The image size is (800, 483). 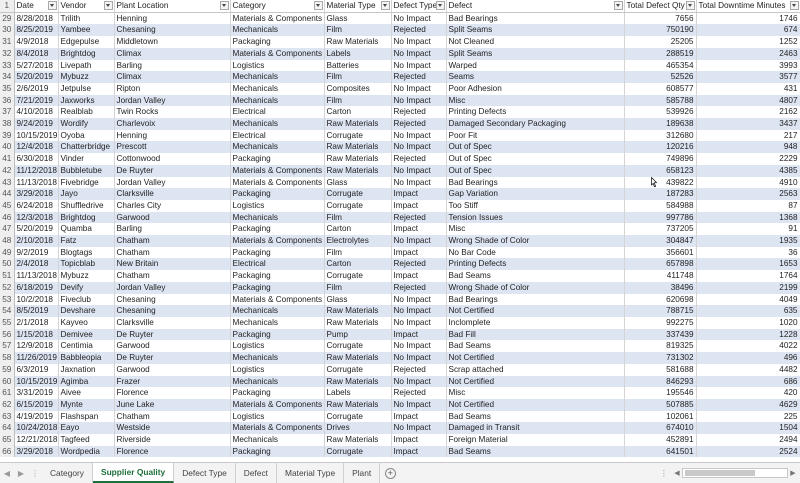 What do you see at coordinates (36, 100) in the screenshot?
I see `table-cell: 7/21/2019` at bounding box center [36, 100].